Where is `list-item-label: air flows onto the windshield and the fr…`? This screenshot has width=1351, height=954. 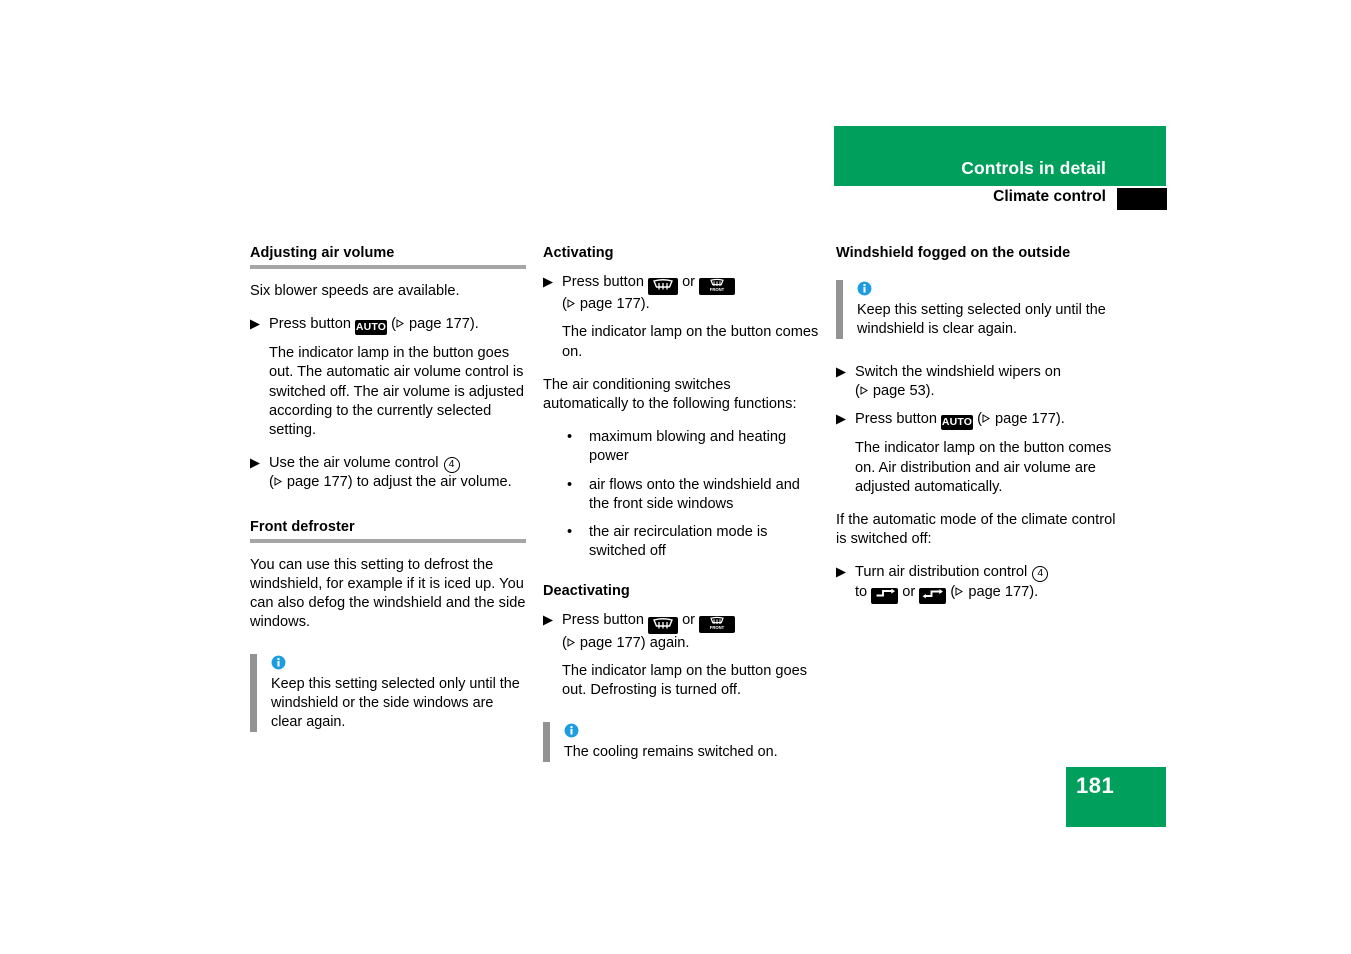 list-item-label: air flows onto the windshield and the fr… is located at coordinates (694, 494).